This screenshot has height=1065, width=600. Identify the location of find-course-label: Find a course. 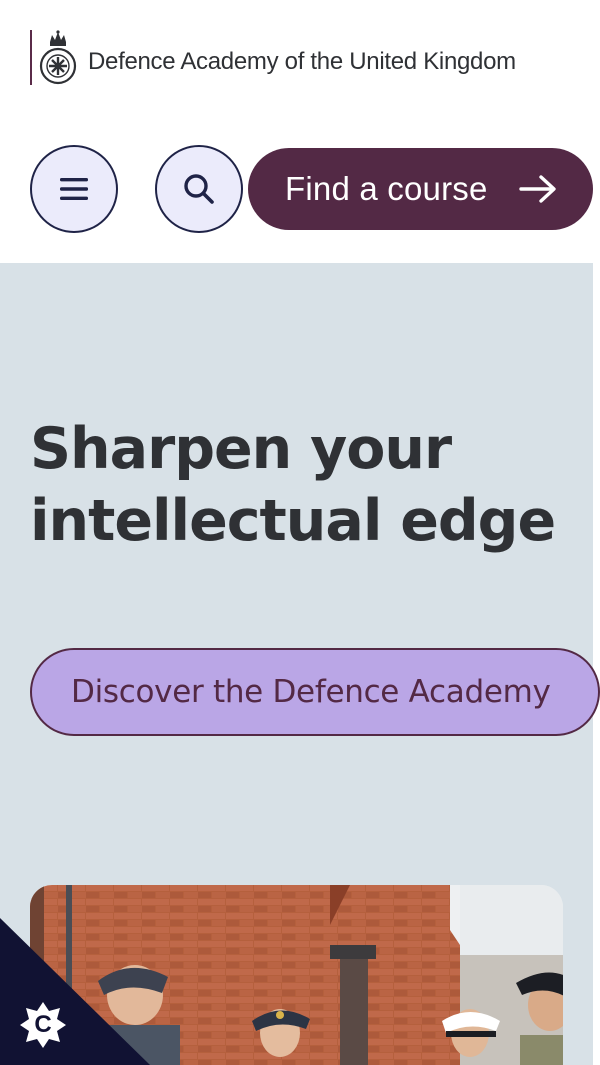
(386, 188).